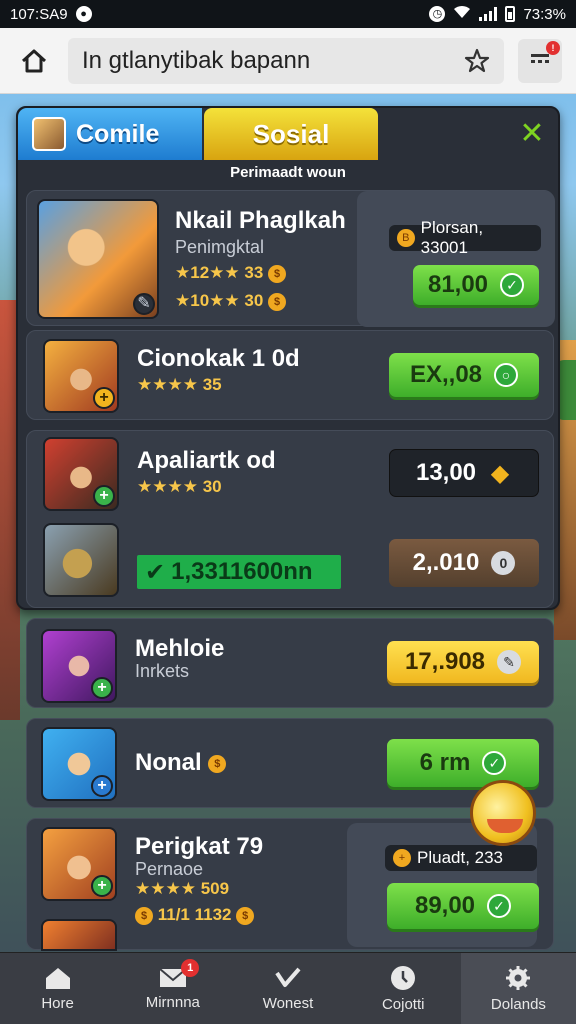 The width and height of the screenshot is (576, 1024). I want to click on gear-icon, so click(518, 978).